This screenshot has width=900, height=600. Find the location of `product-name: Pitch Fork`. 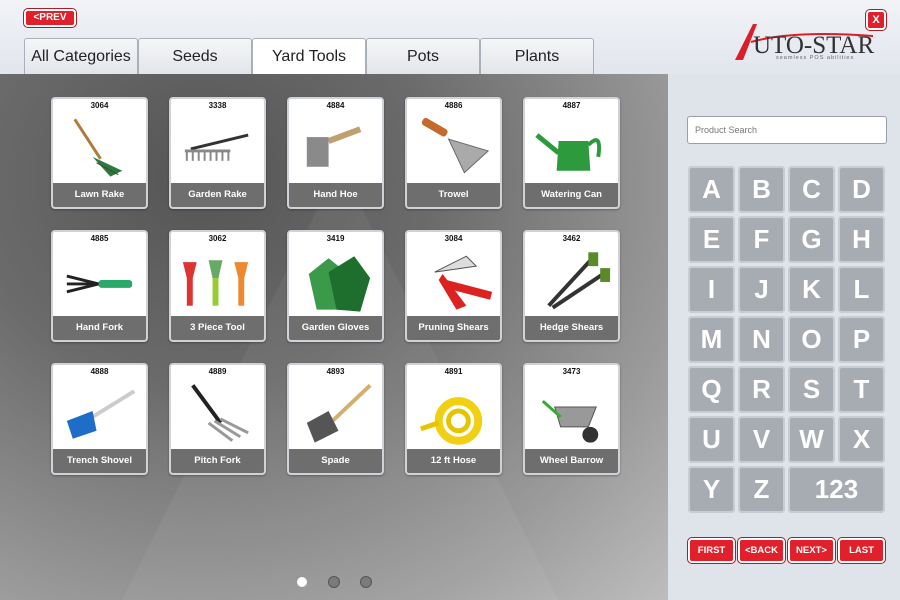

product-name: Pitch Fork is located at coordinates (217, 461).